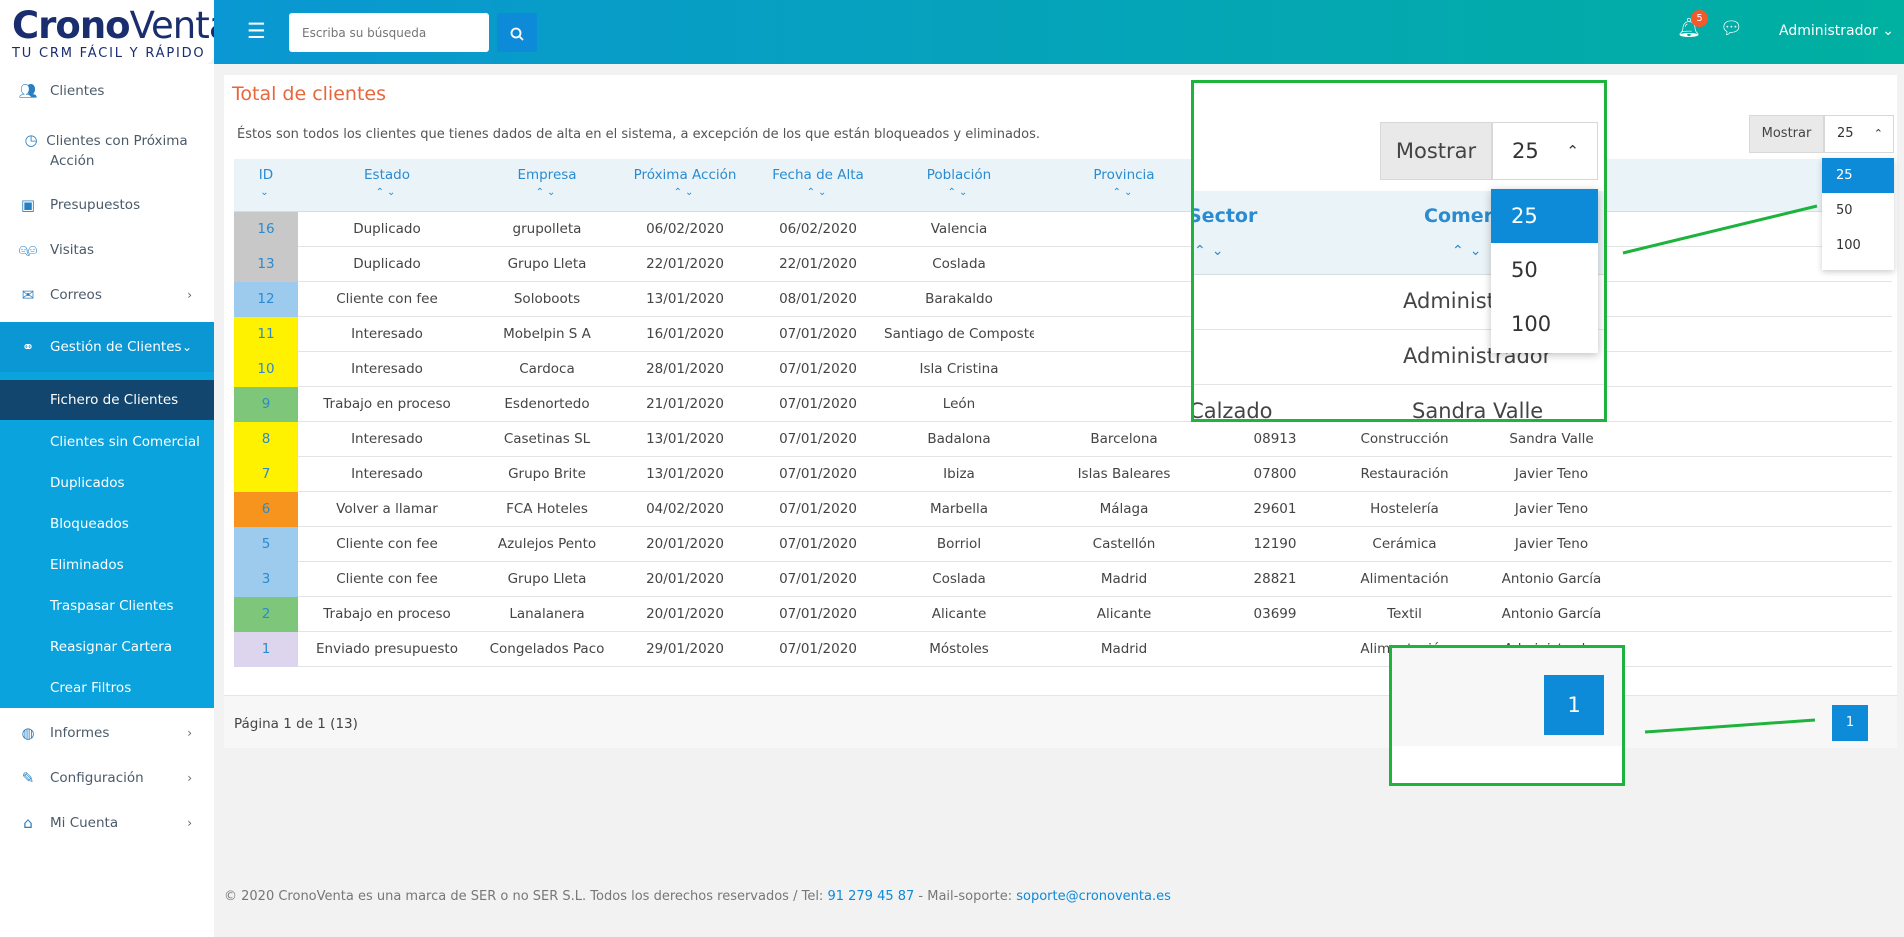 This screenshot has height=937, width=1904. What do you see at coordinates (266, 193) in the screenshot?
I see `sort-icon: ⌄` at bounding box center [266, 193].